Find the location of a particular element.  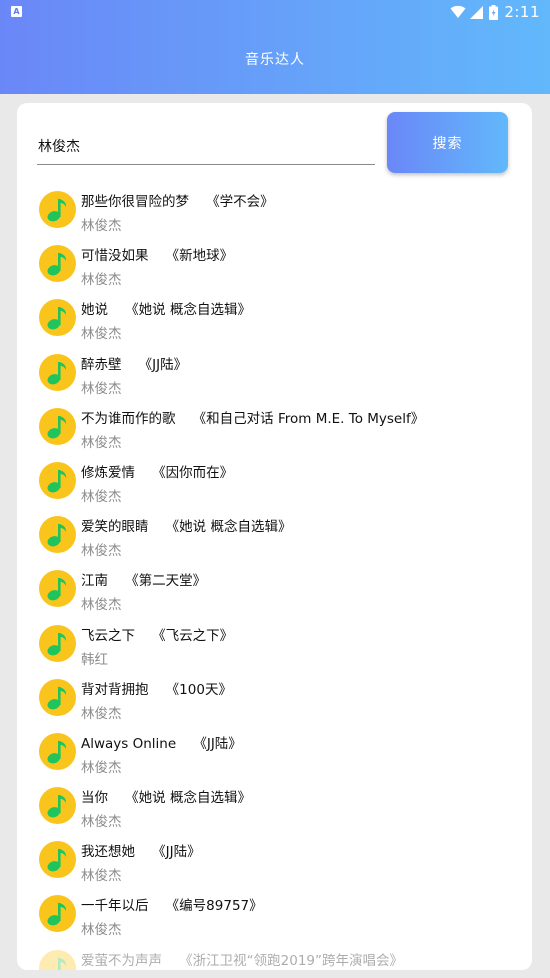

song-title-line: 背对背拥抱 《100天》 is located at coordinates (156, 688).